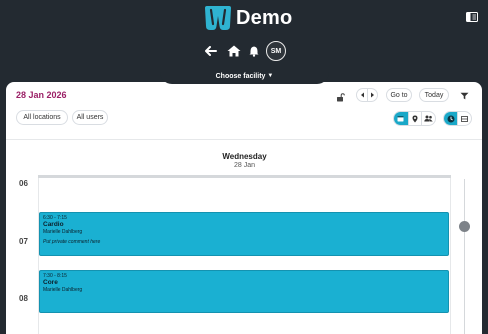 The height and width of the screenshot is (334, 488). What do you see at coordinates (240, 76) in the screenshot?
I see `facility-label: Choose facility` at bounding box center [240, 76].